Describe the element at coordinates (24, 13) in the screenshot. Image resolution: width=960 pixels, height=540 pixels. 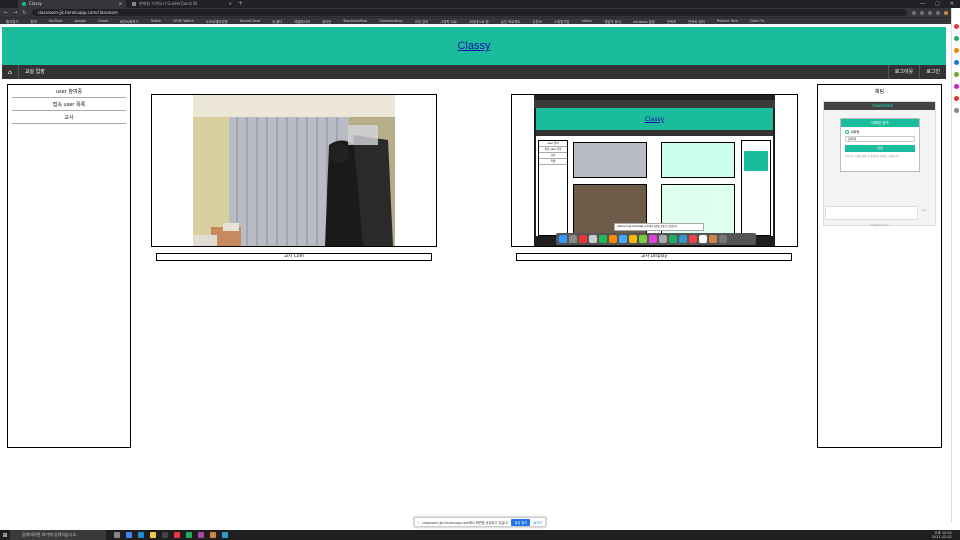
I see `reload-icon: ↻` at that location.